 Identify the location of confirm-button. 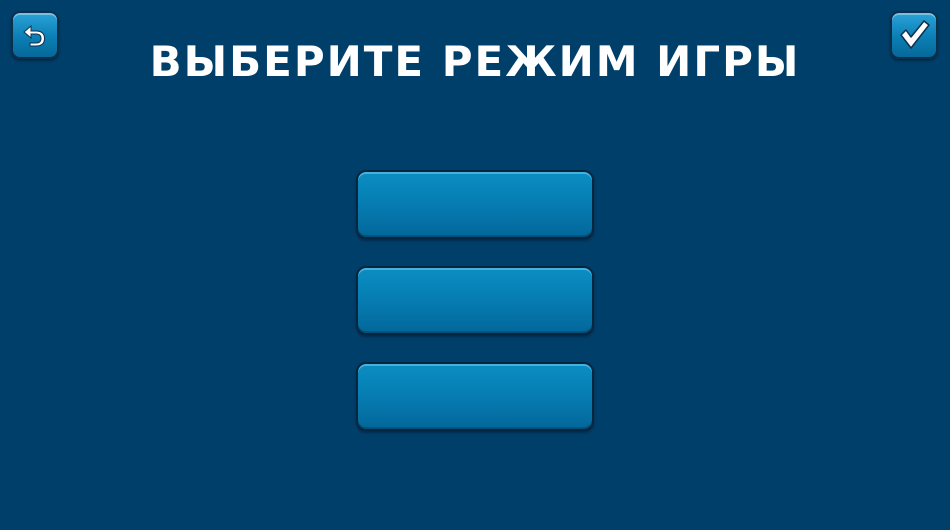
(914, 35).